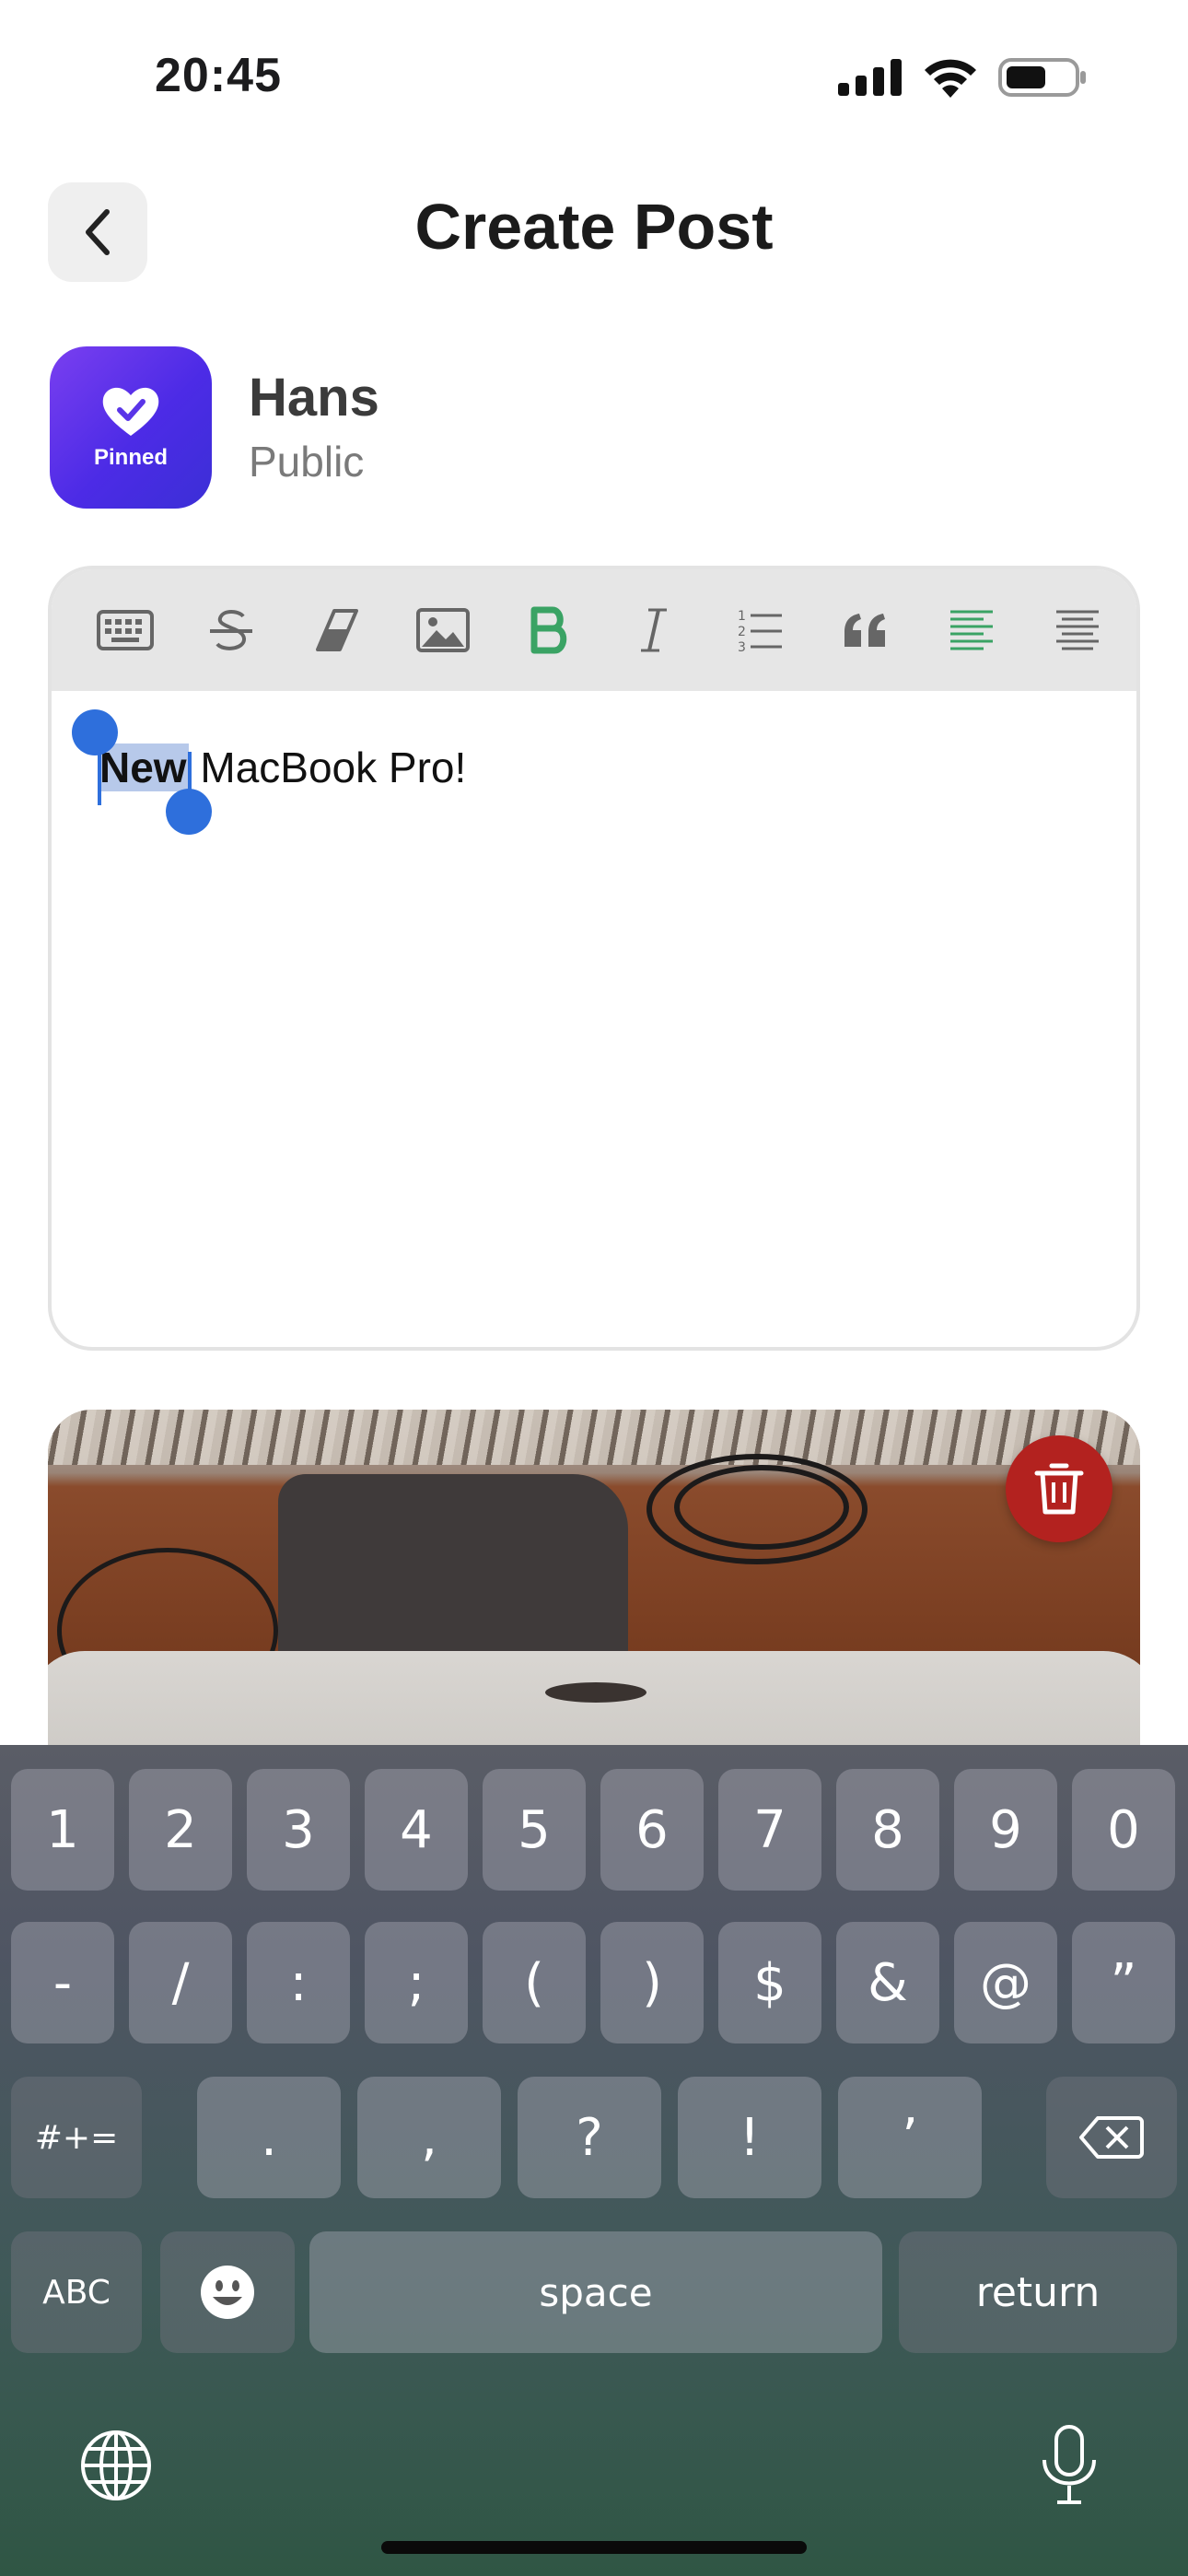  I want to click on key: ,, so click(429, 2137).